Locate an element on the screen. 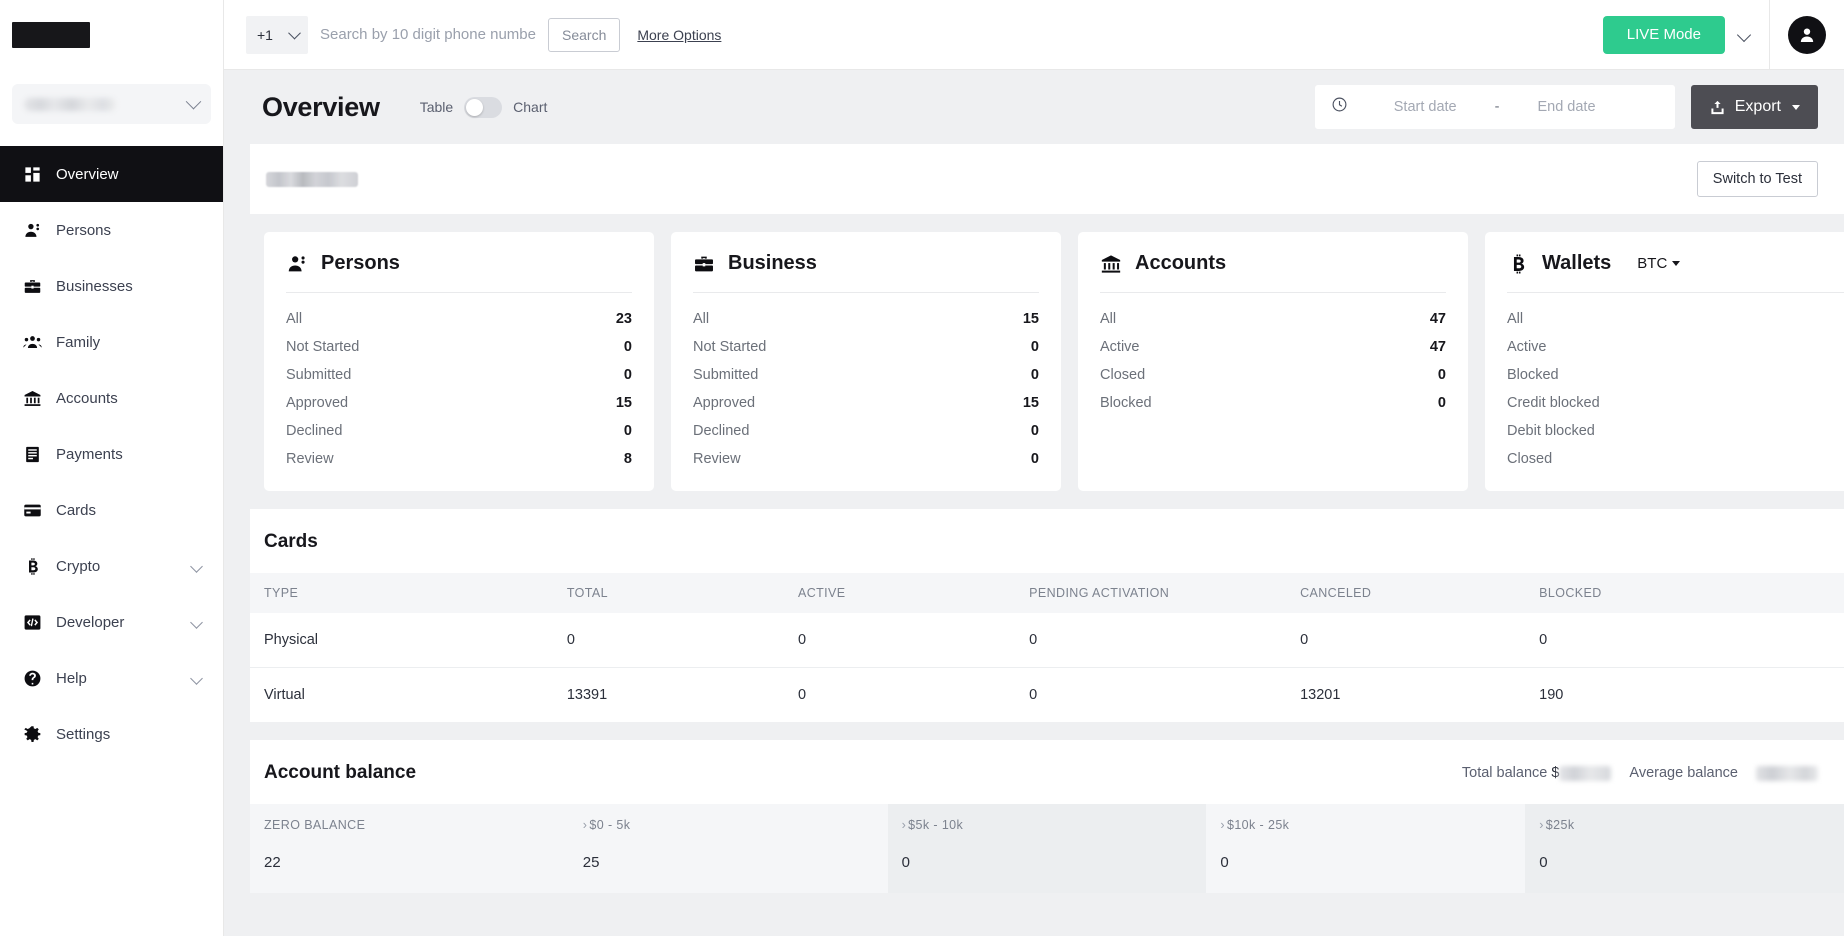 This screenshot has width=1844, height=936. org-selector is located at coordinates (111, 104).